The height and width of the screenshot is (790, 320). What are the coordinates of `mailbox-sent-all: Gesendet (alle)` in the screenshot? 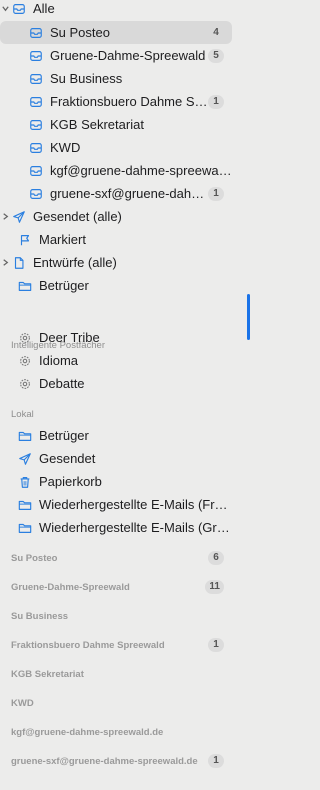 It's located at (116, 216).